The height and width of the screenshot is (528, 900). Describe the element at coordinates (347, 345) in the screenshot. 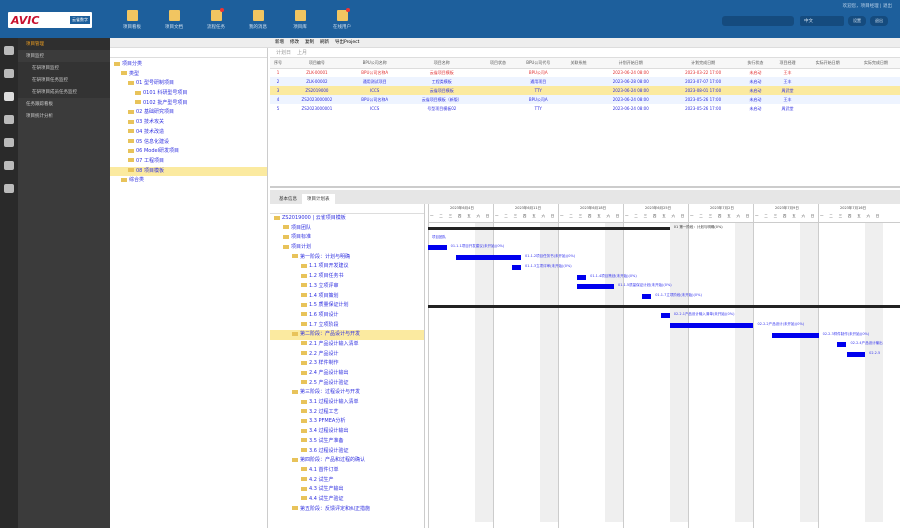

I see `plan-node: 2.1 产品设计输入清单` at that location.